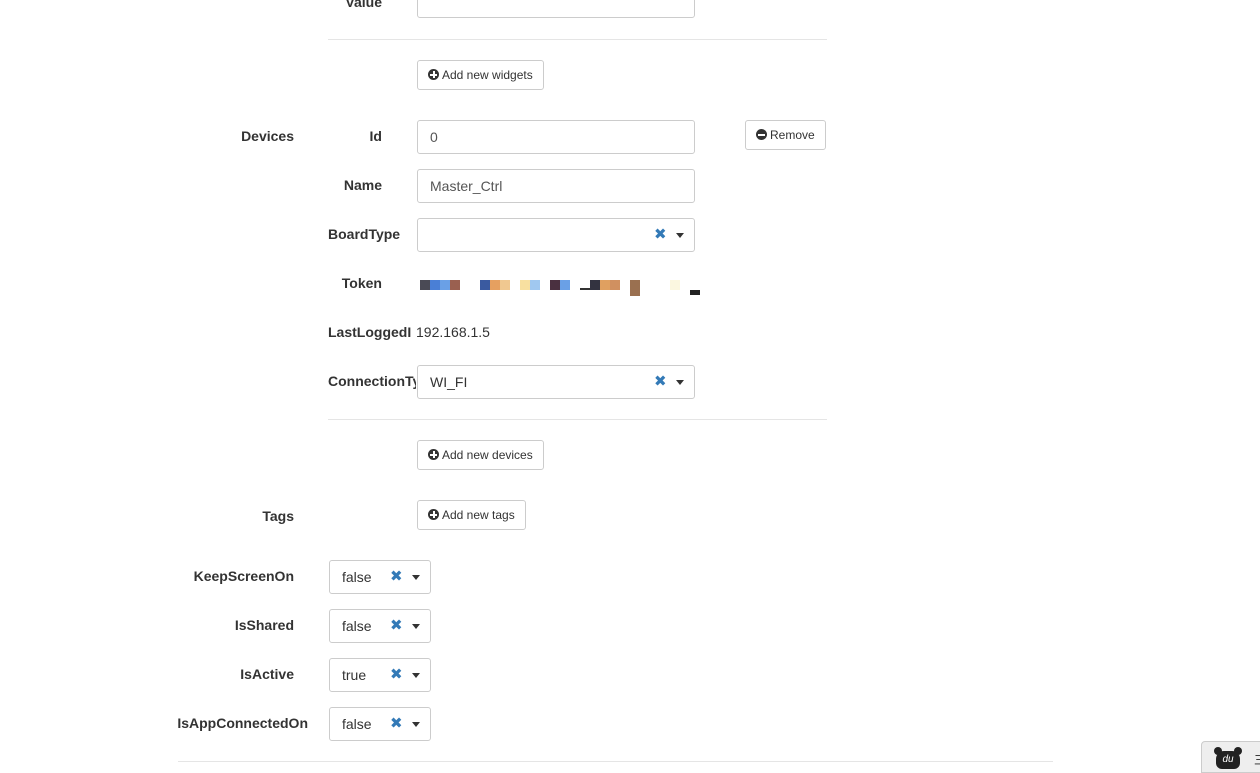 The image size is (1260, 773). Describe the element at coordinates (1257, 759) in the screenshot. I see `menu-icon: 三` at that location.